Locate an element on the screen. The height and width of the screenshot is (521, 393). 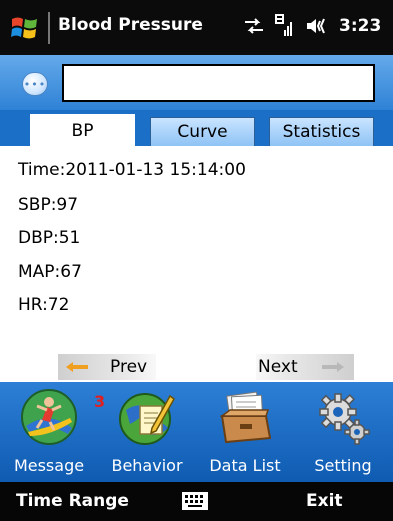
softkey-bar: Time Range Exit is located at coordinates (196, 501).